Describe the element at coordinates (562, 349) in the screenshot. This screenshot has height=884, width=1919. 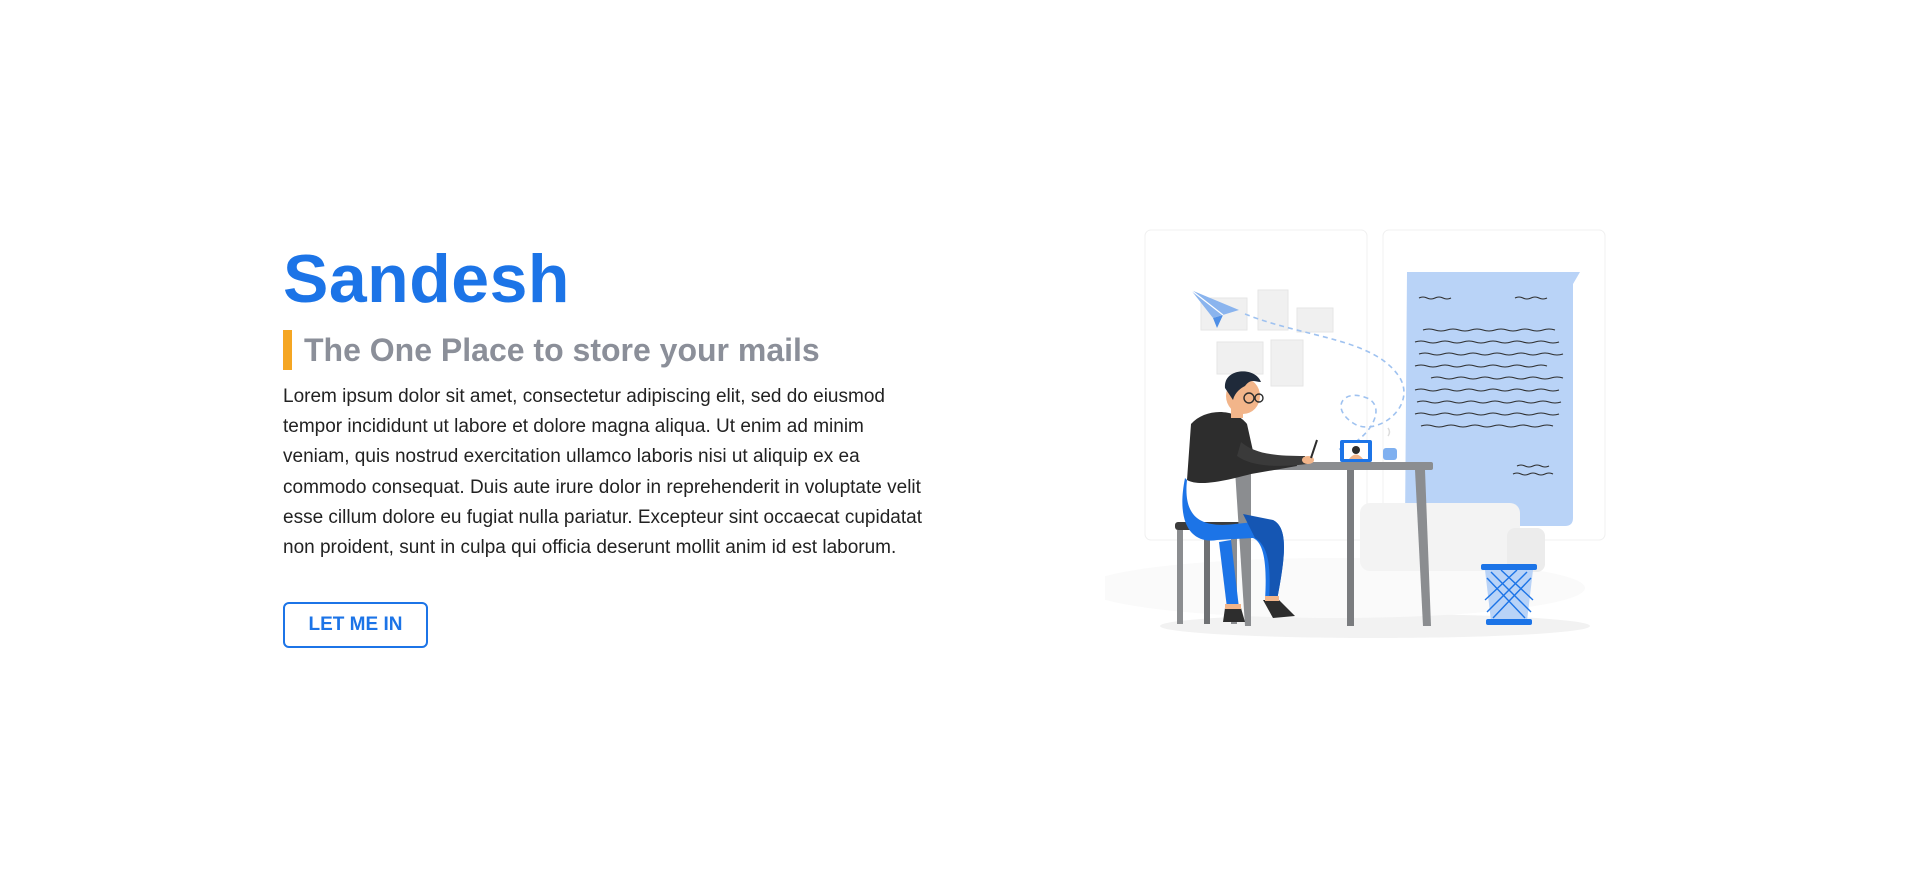
I see `tagline-text: The One Place to store your mails` at that location.